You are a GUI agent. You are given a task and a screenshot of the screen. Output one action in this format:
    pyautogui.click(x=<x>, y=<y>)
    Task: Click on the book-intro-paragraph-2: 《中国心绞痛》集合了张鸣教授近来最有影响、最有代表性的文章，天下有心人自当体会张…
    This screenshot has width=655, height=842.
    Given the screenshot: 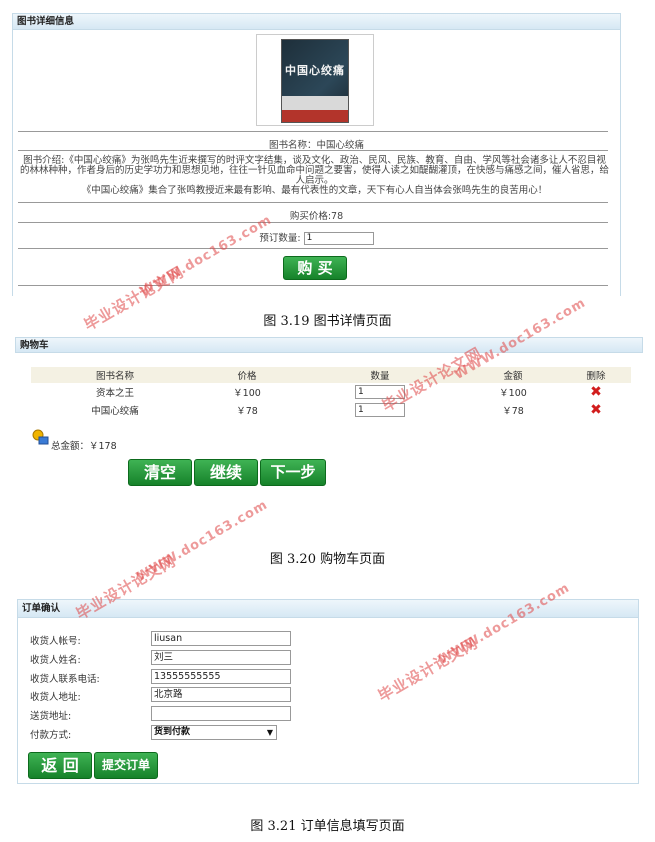 What is the action you would take?
    pyautogui.click(x=314, y=190)
    